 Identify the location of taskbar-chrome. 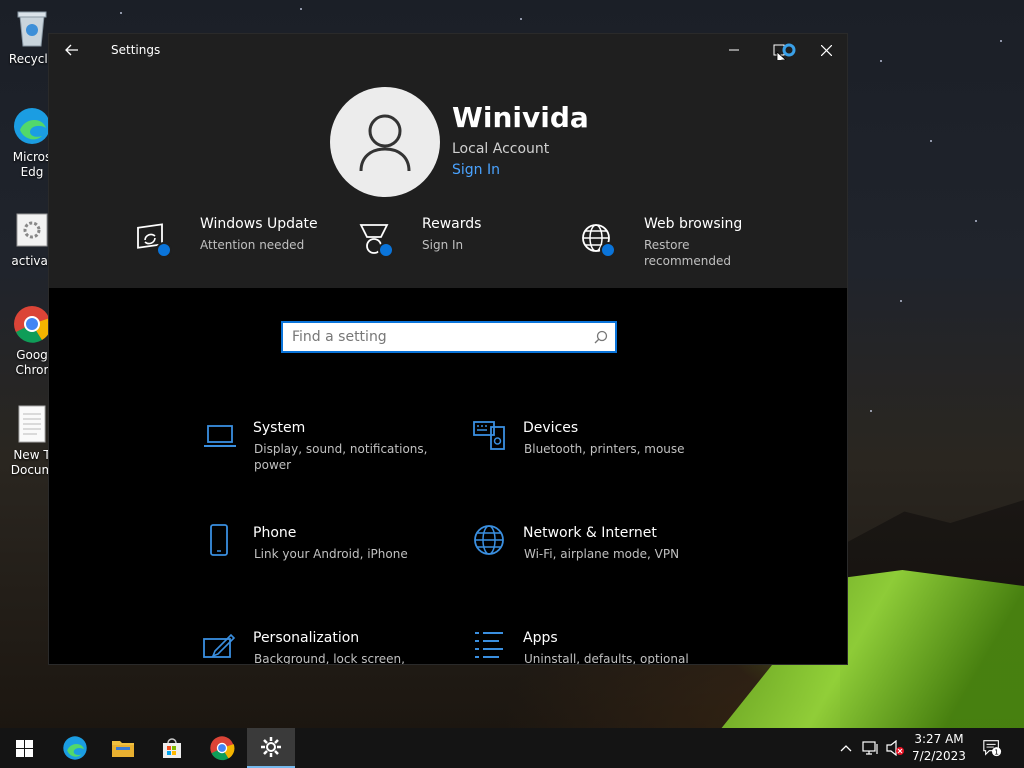
(222, 748).